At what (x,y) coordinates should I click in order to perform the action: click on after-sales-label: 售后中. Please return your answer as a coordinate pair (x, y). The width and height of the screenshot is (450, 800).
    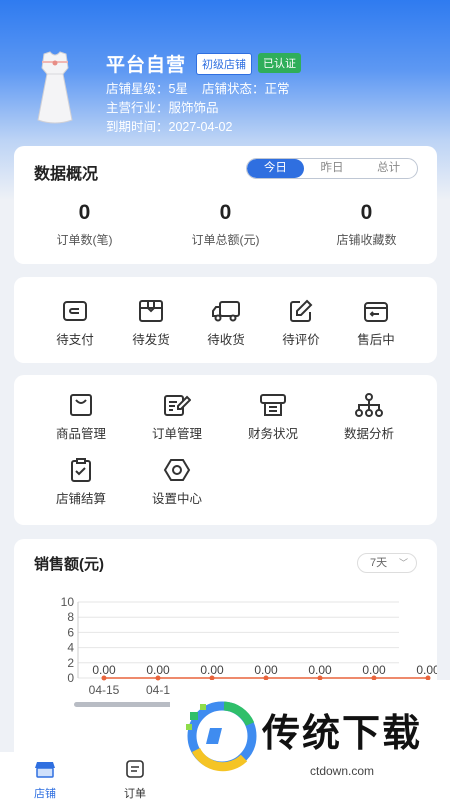
    Looking at the image, I should click on (376, 340).